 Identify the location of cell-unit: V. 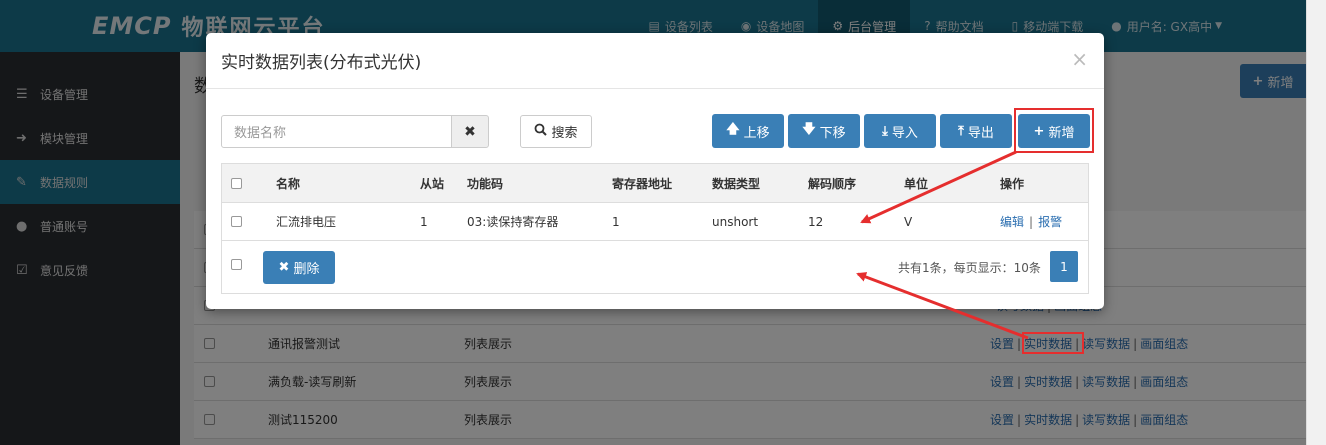
(908, 221).